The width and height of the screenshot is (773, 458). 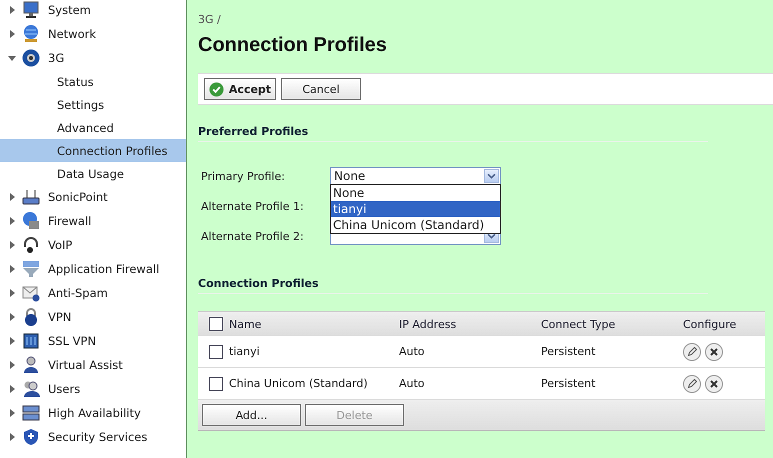 What do you see at coordinates (78, 197) in the screenshot?
I see `sidebar-item: SonicPoint` at bounding box center [78, 197].